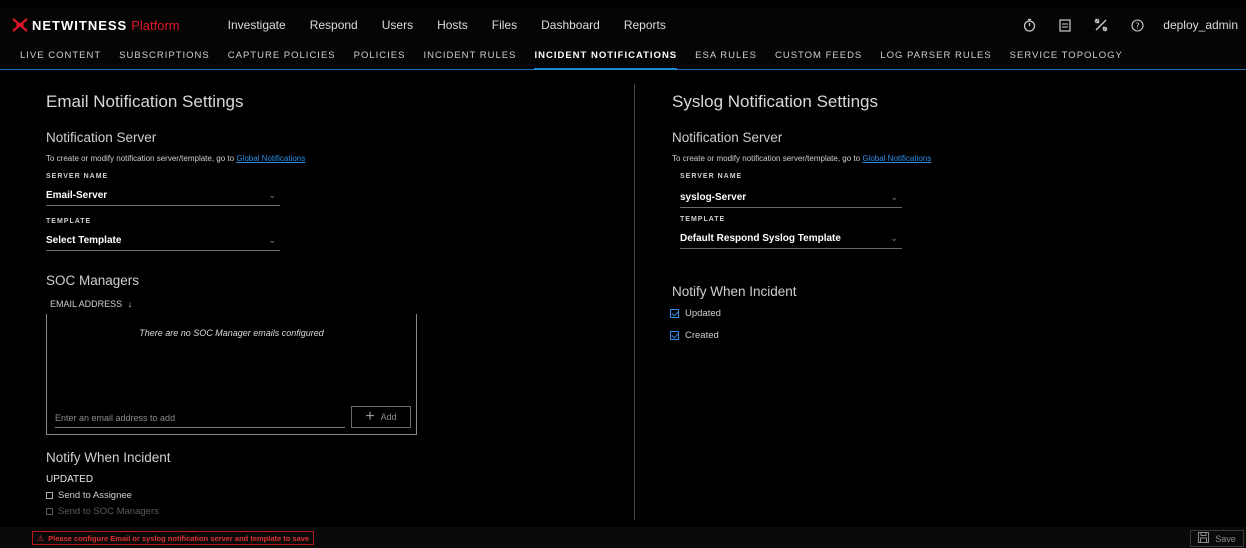 The height and width of the screenshot is (548, 1246). What do you see at coordinates (163, 196) in the screenshot?
I see `email-server-select: Email-Server ⌄` at bounding box center [163, 196].